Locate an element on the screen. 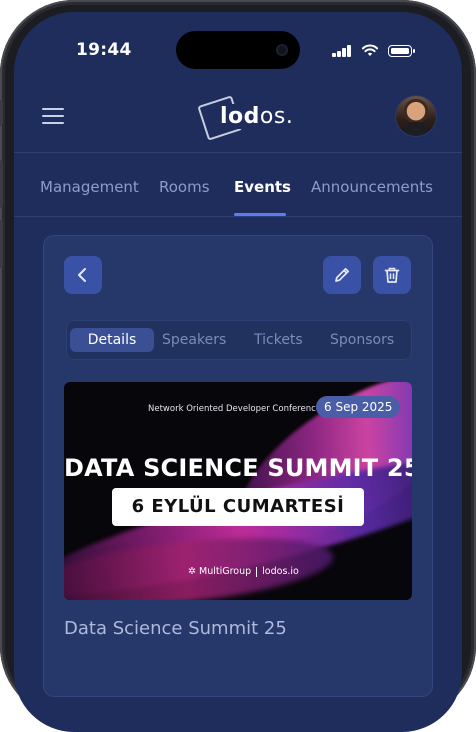 The width and height of the screenshot is (476, 732). tab-events: Events is located at coordinates (262, 187).